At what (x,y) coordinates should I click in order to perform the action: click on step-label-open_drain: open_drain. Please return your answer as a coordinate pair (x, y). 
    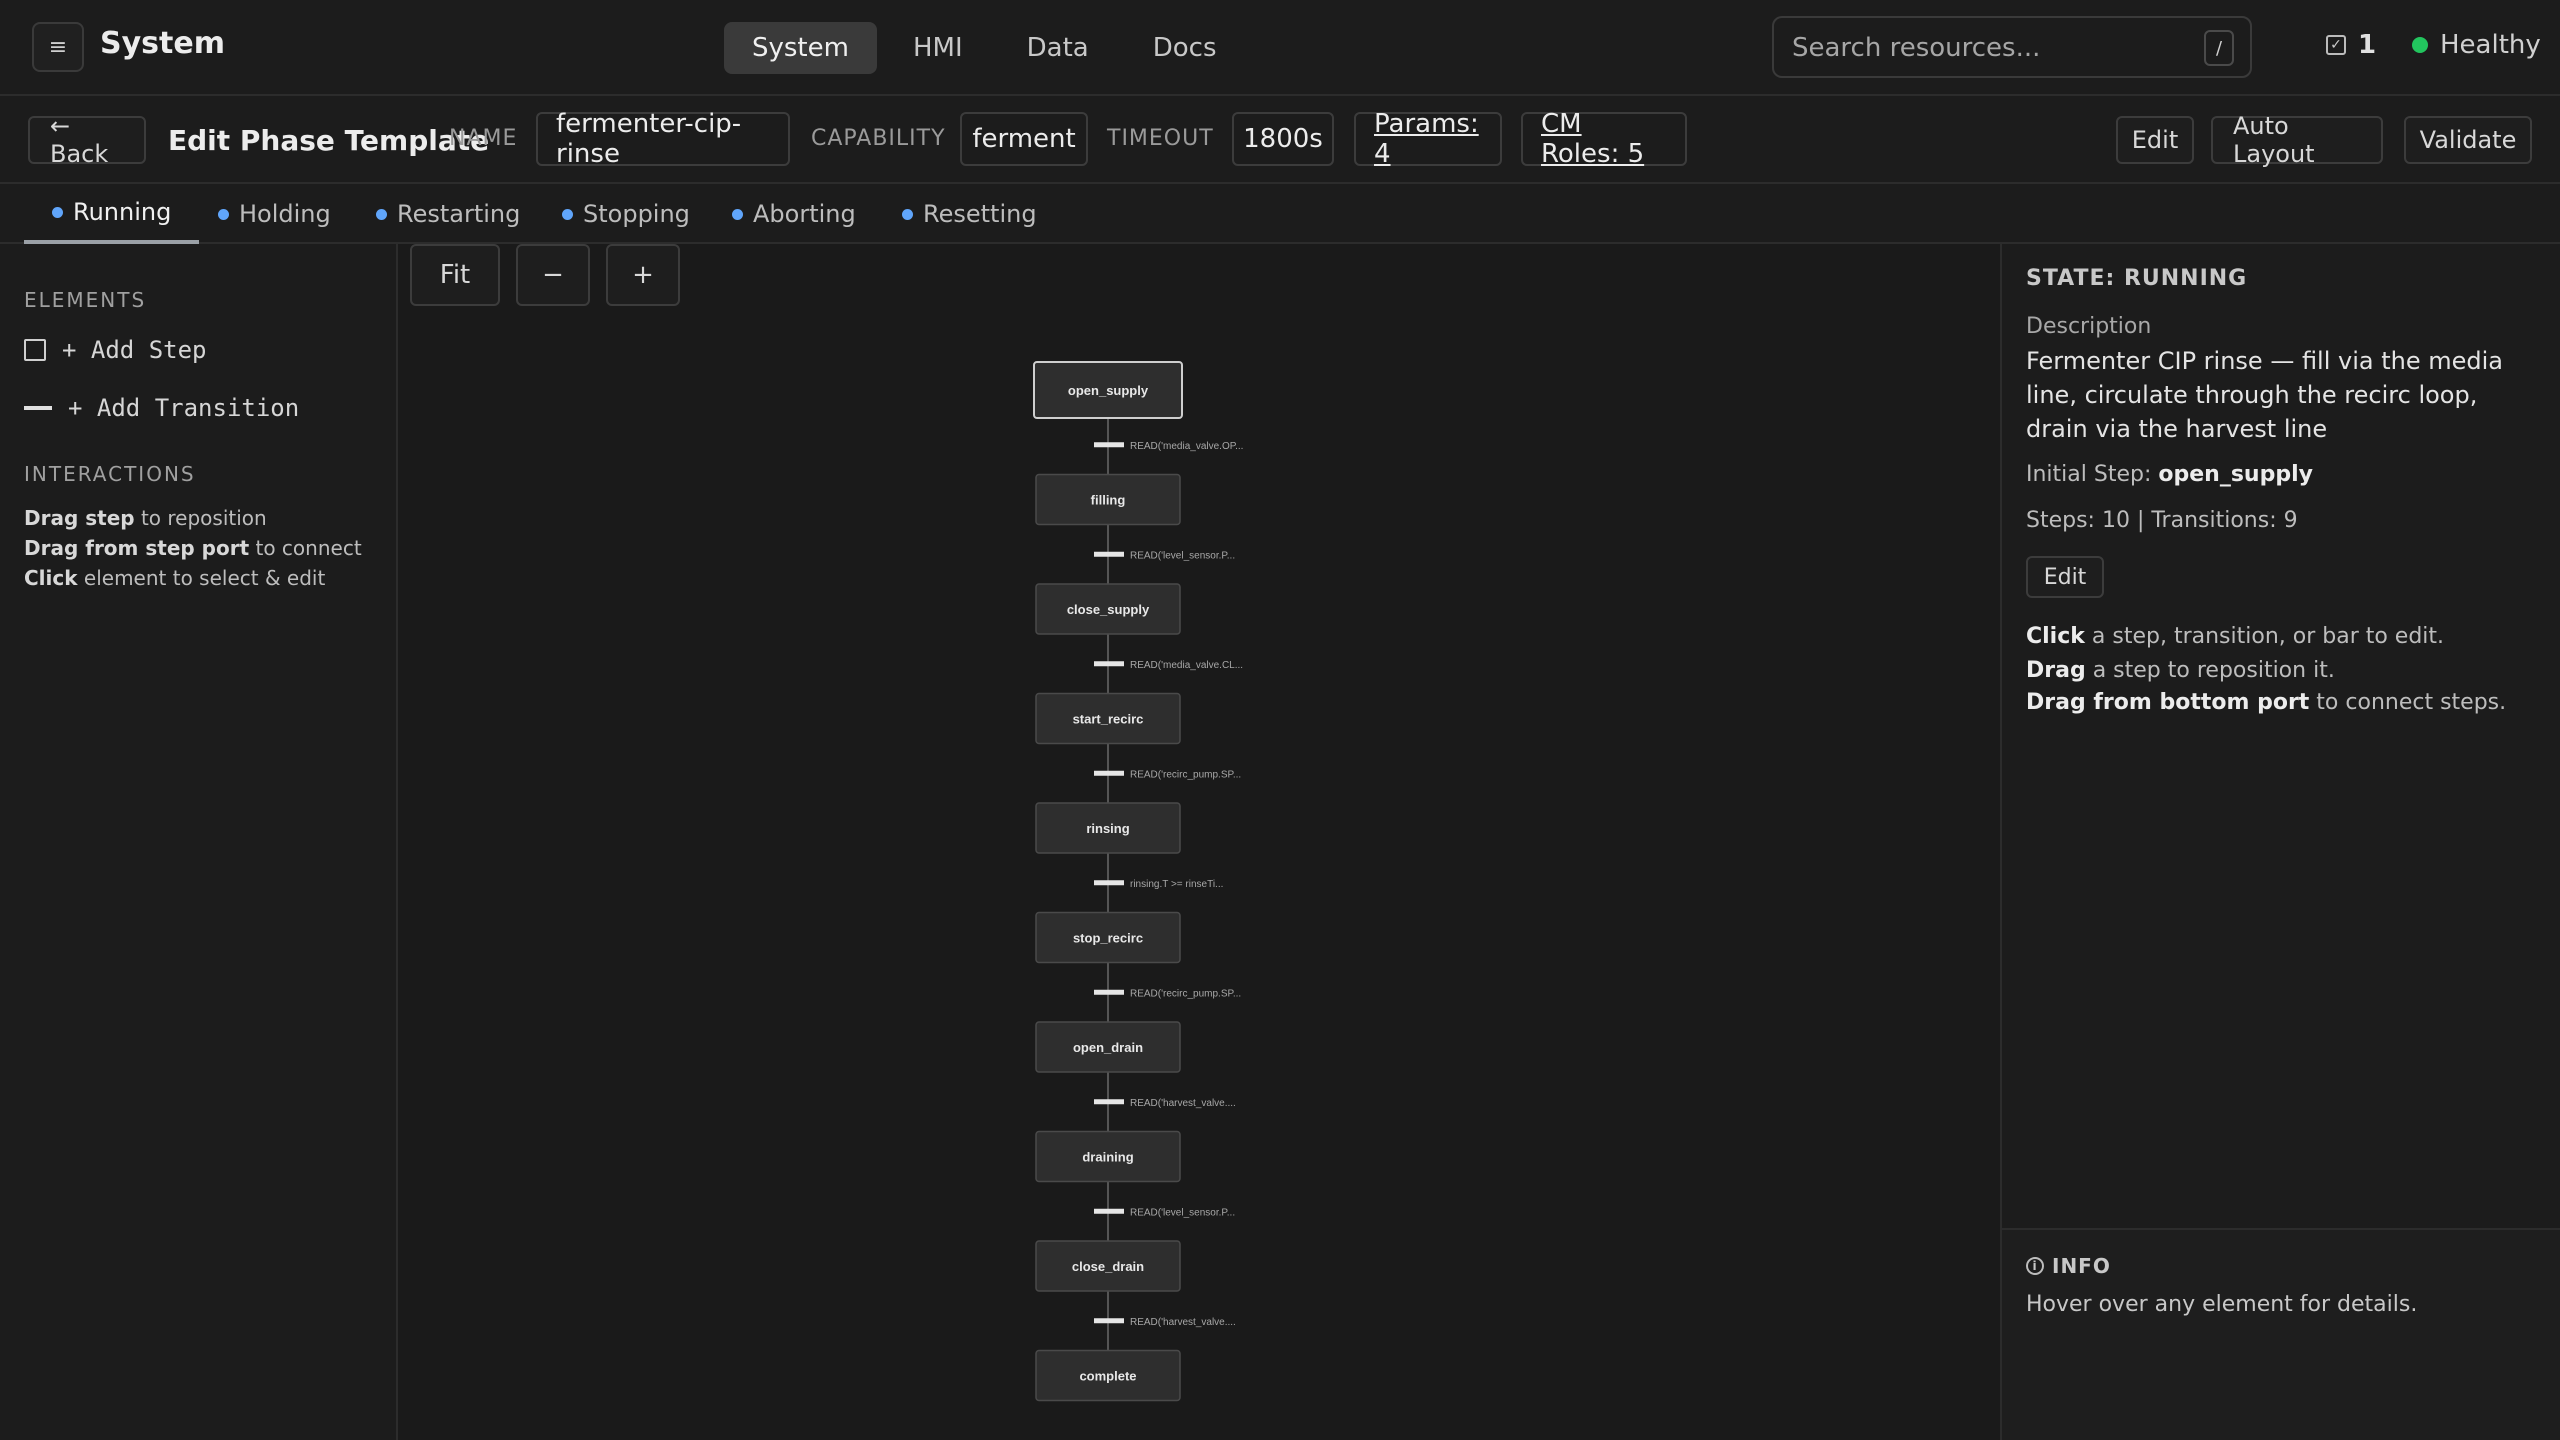
    Looking at the image, I should click on (1108, 1047).